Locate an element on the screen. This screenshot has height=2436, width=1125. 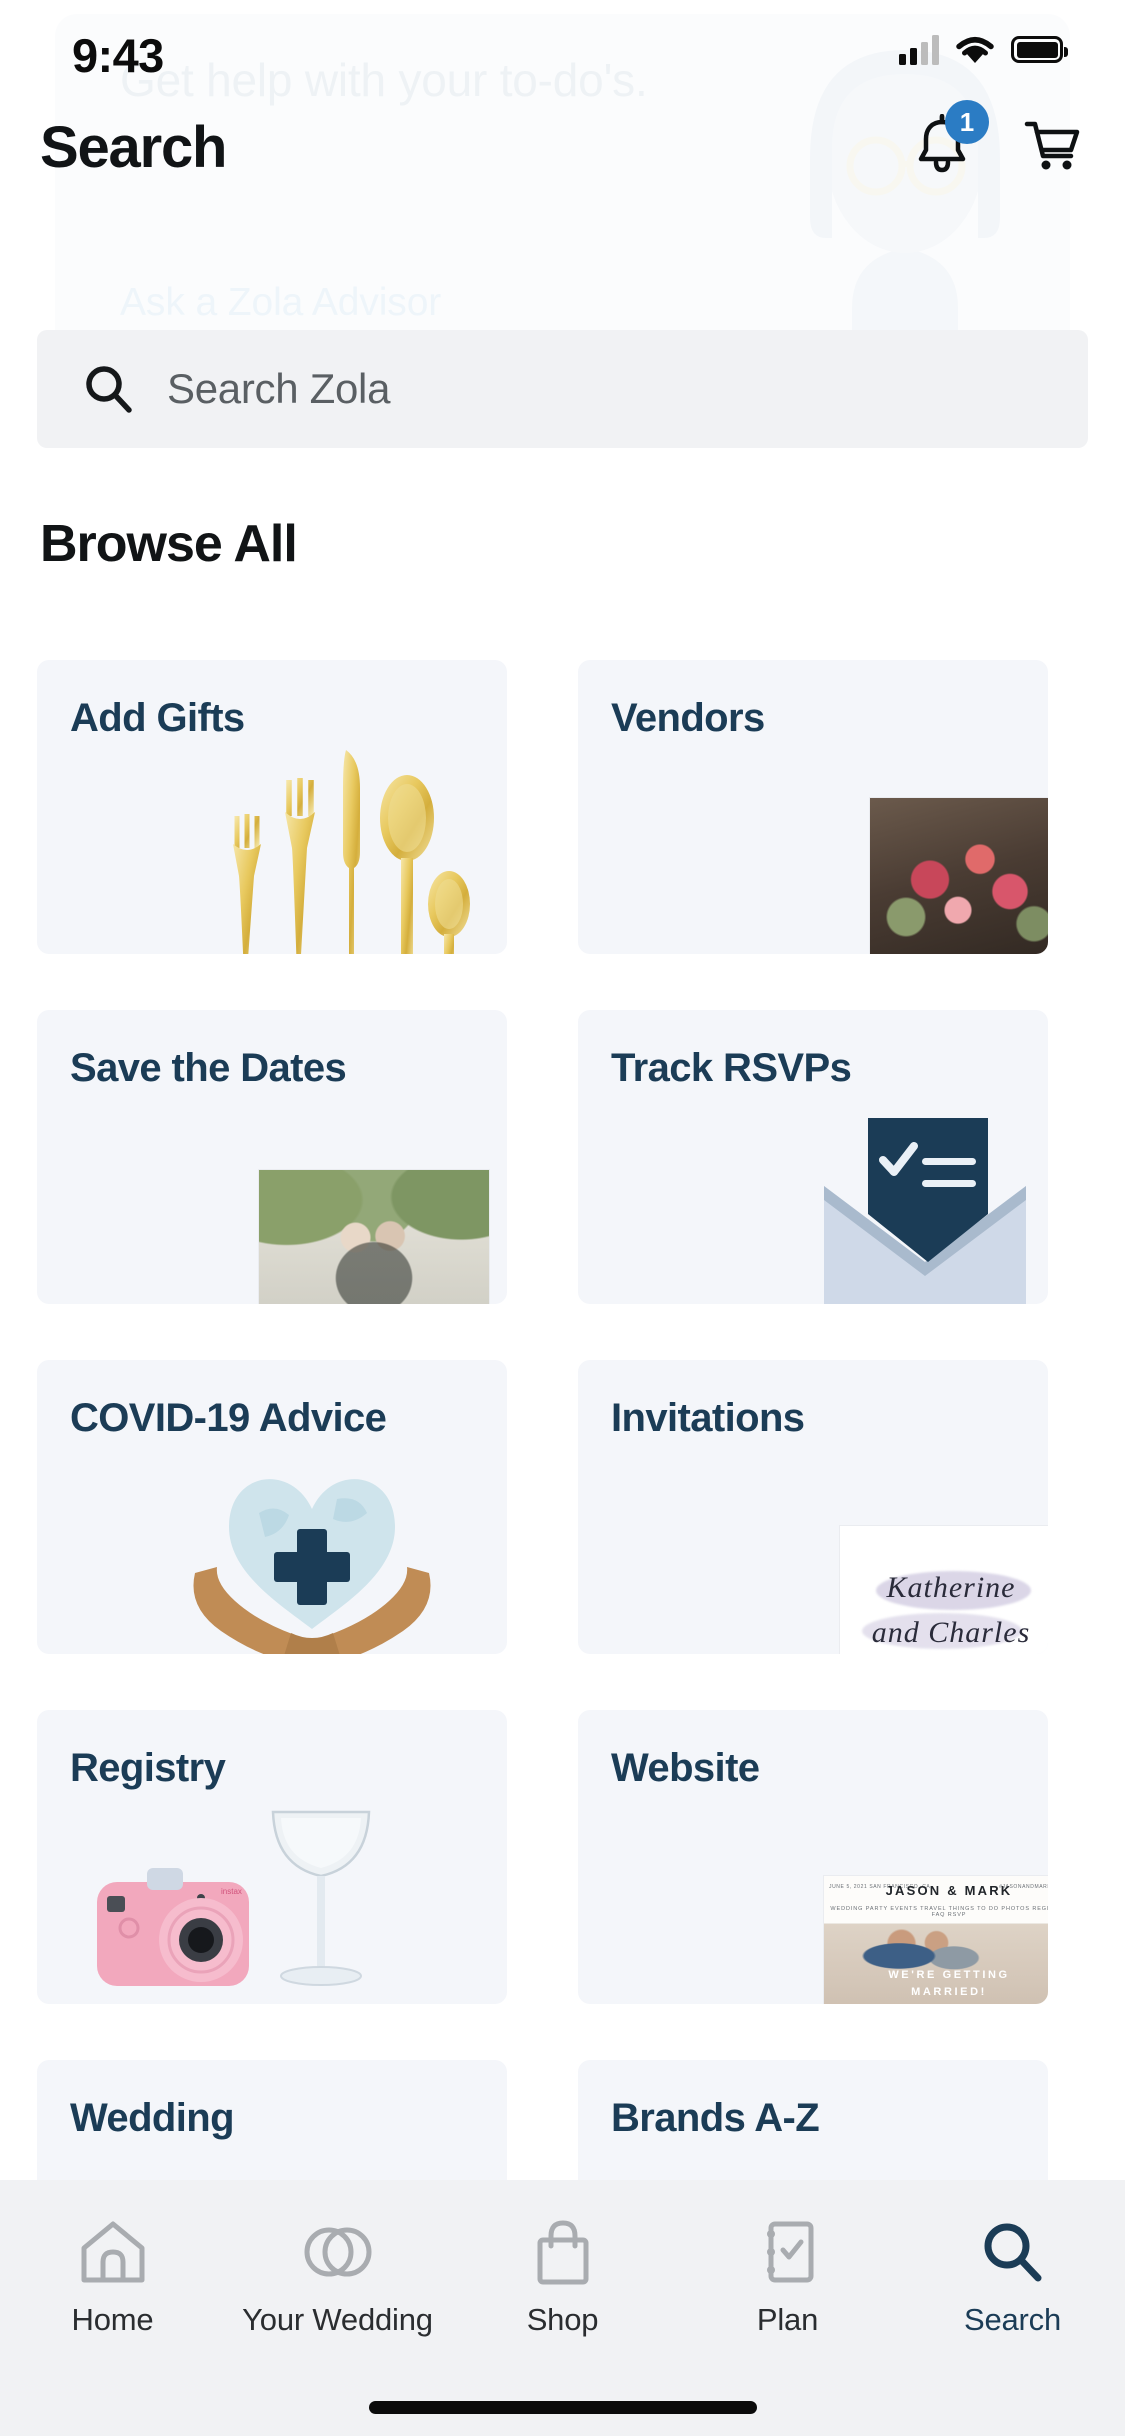
browse-tile-add-gifts: Add Gifts is located at coordinates (272, 807).